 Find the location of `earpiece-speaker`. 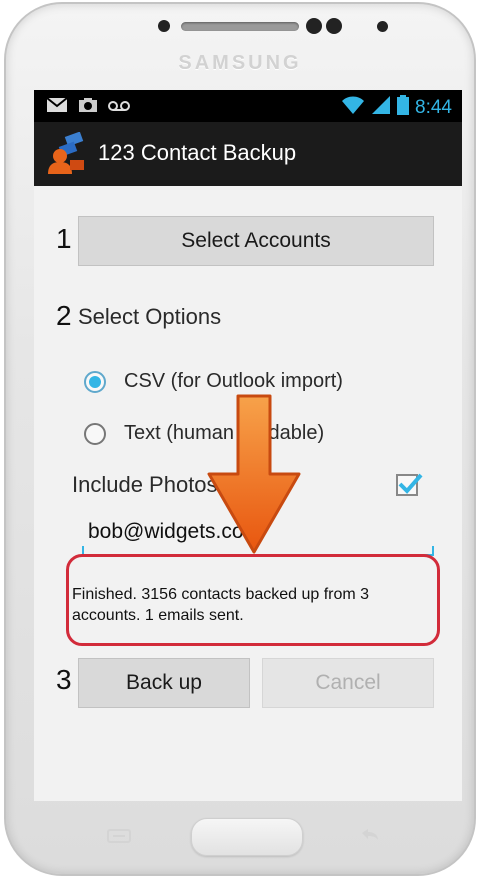

earpiece-speaker is located at coordinates (240, 26).